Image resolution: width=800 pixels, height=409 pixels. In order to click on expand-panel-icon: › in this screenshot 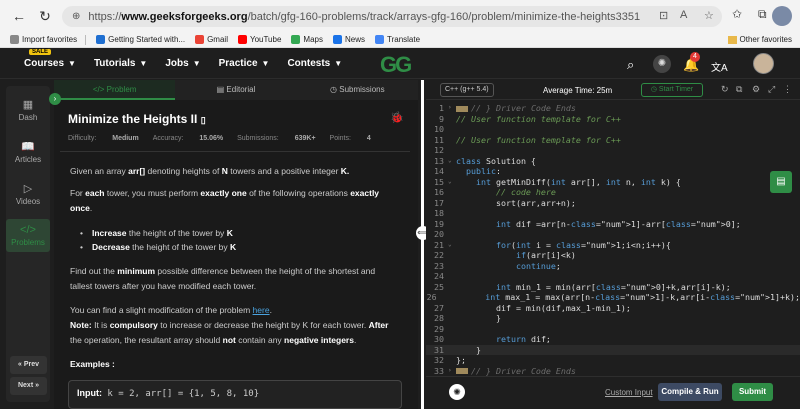, I will do `click(55, 99)`.